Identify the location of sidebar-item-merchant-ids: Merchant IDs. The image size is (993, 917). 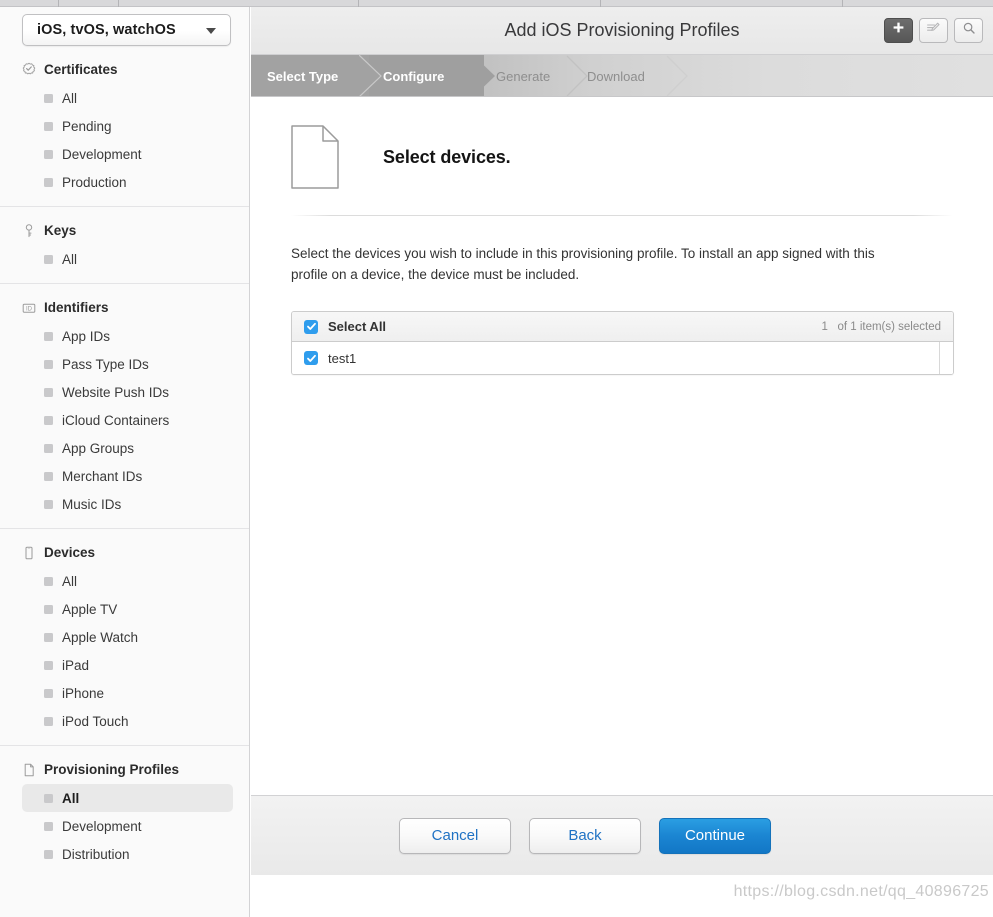
(127, 476).